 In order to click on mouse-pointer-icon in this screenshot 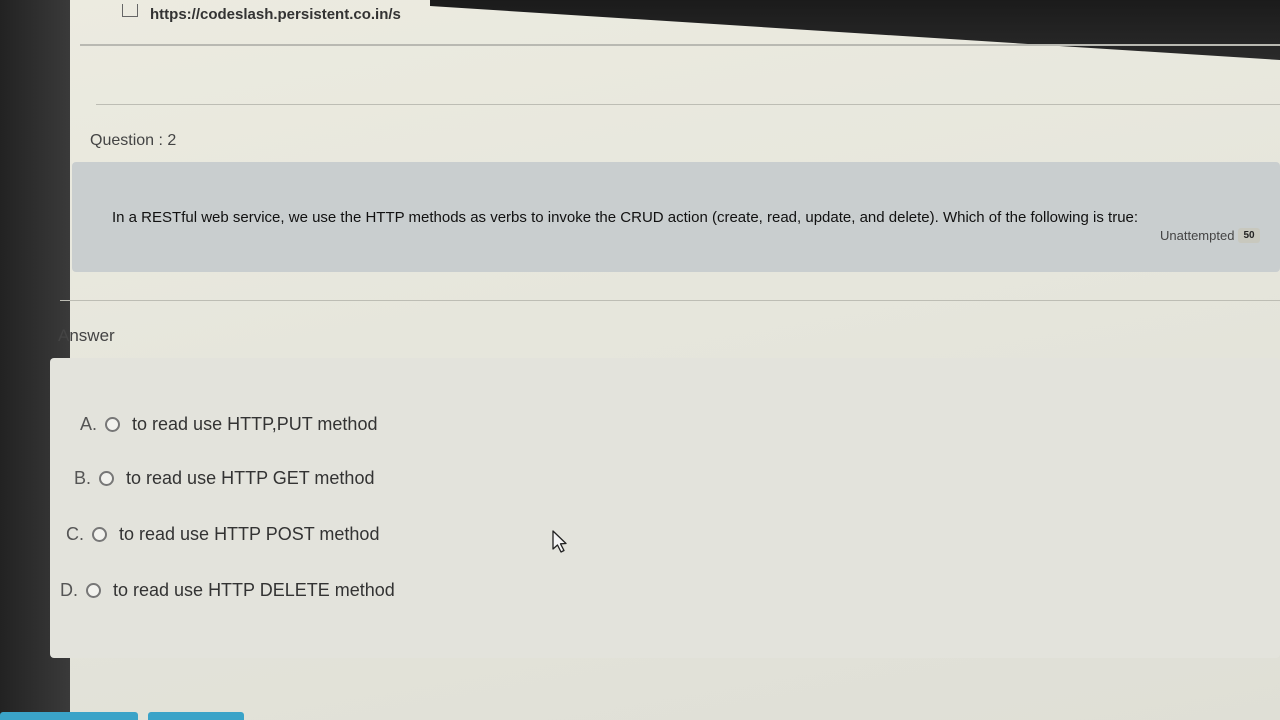, I will do `click(559, 541)`.